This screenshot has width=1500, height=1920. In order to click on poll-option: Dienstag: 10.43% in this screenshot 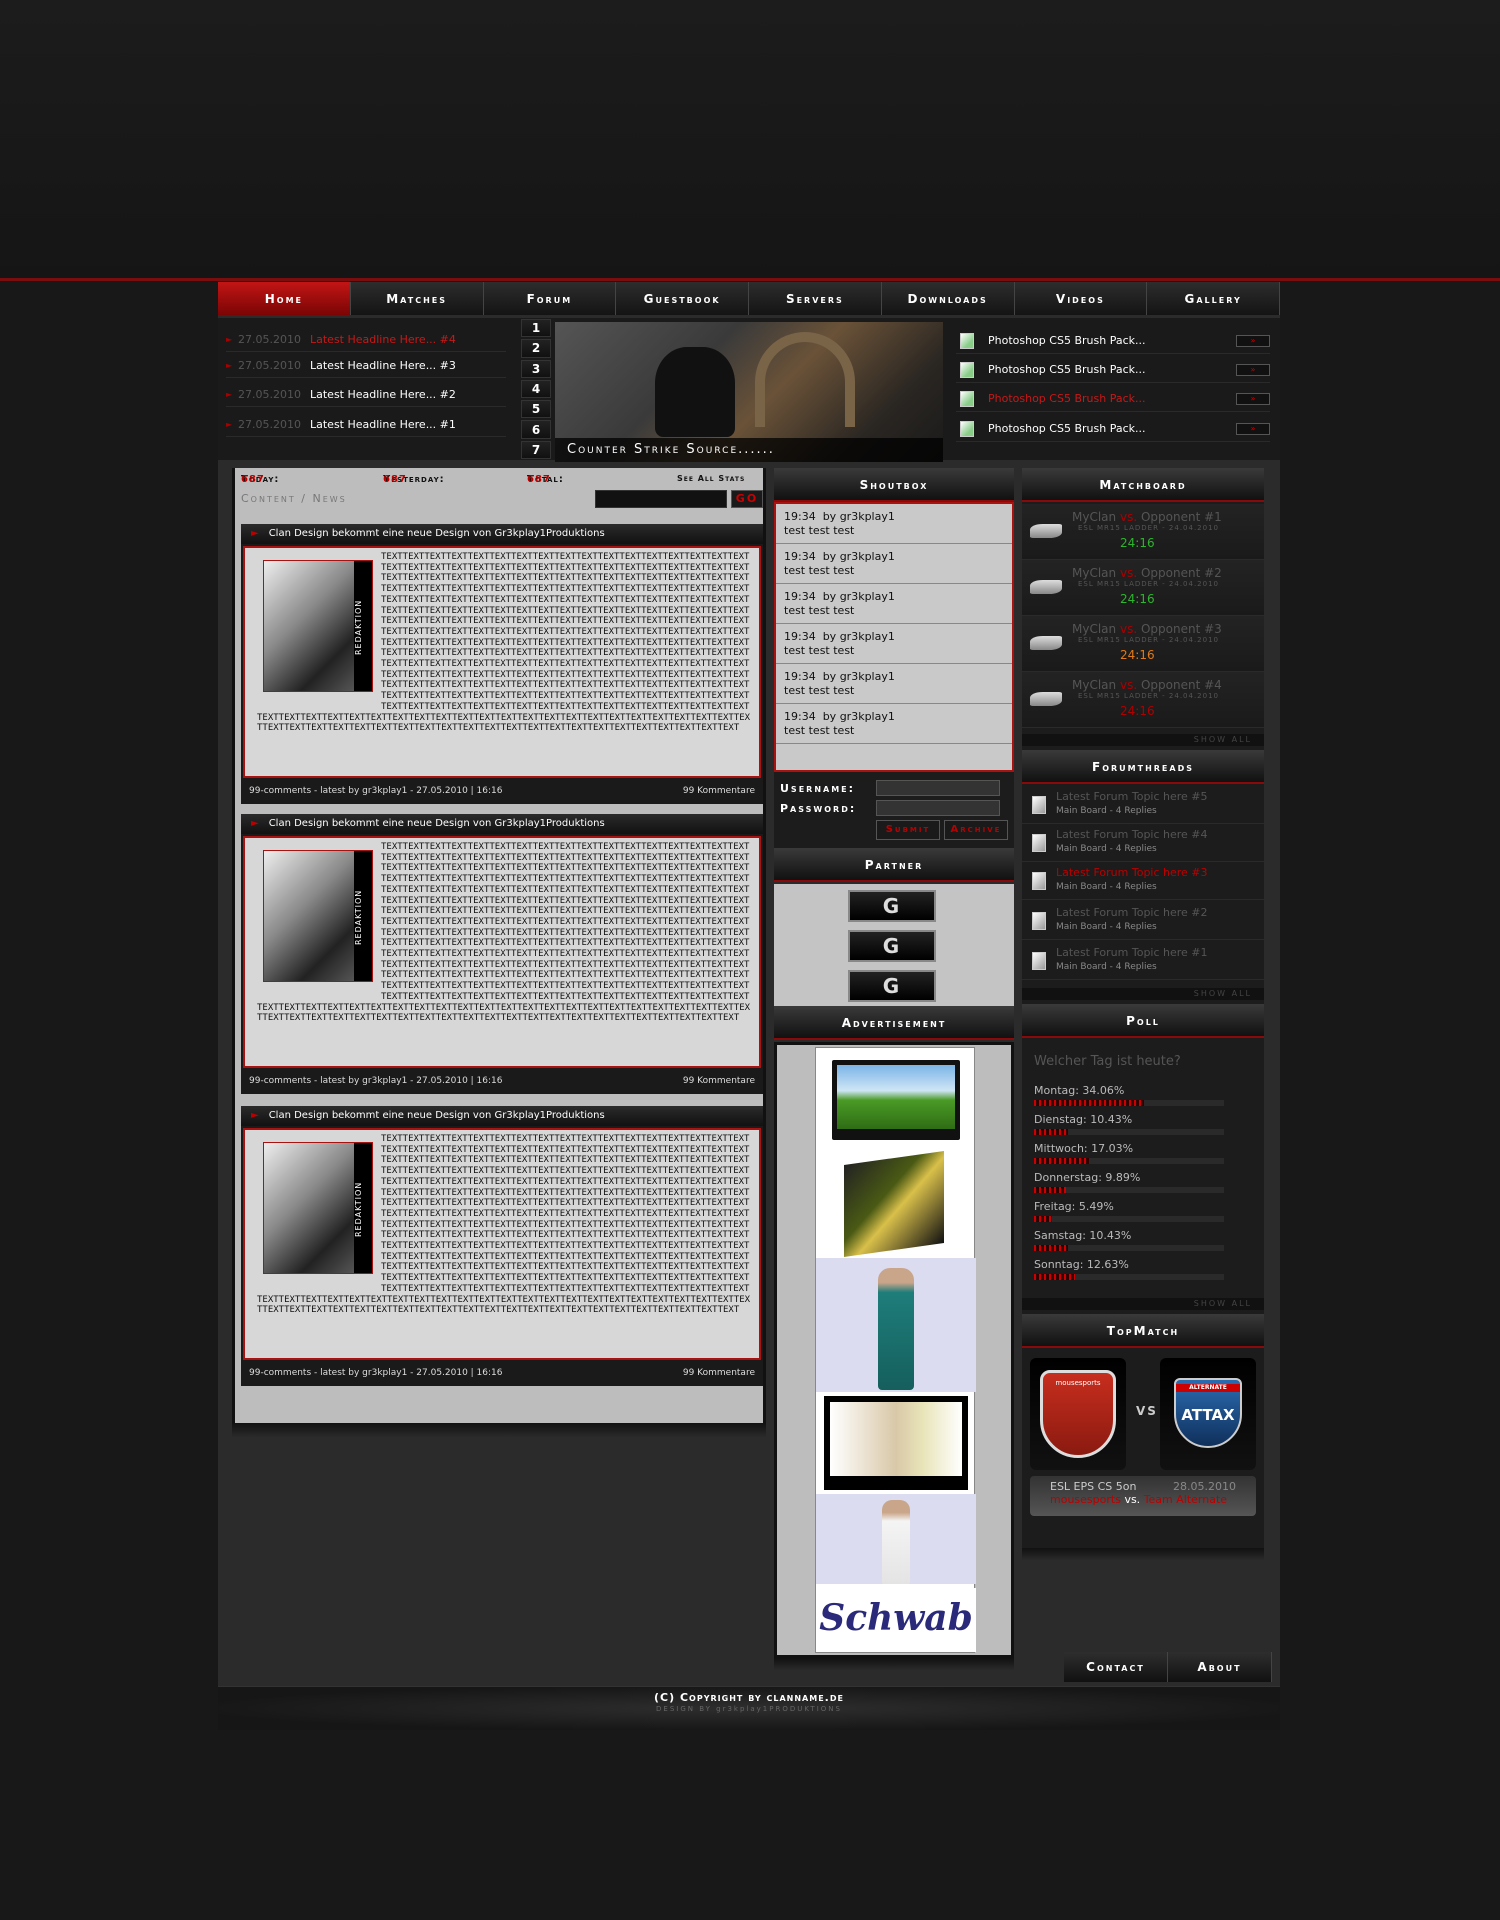, I will do `click(1129, 1124)`.